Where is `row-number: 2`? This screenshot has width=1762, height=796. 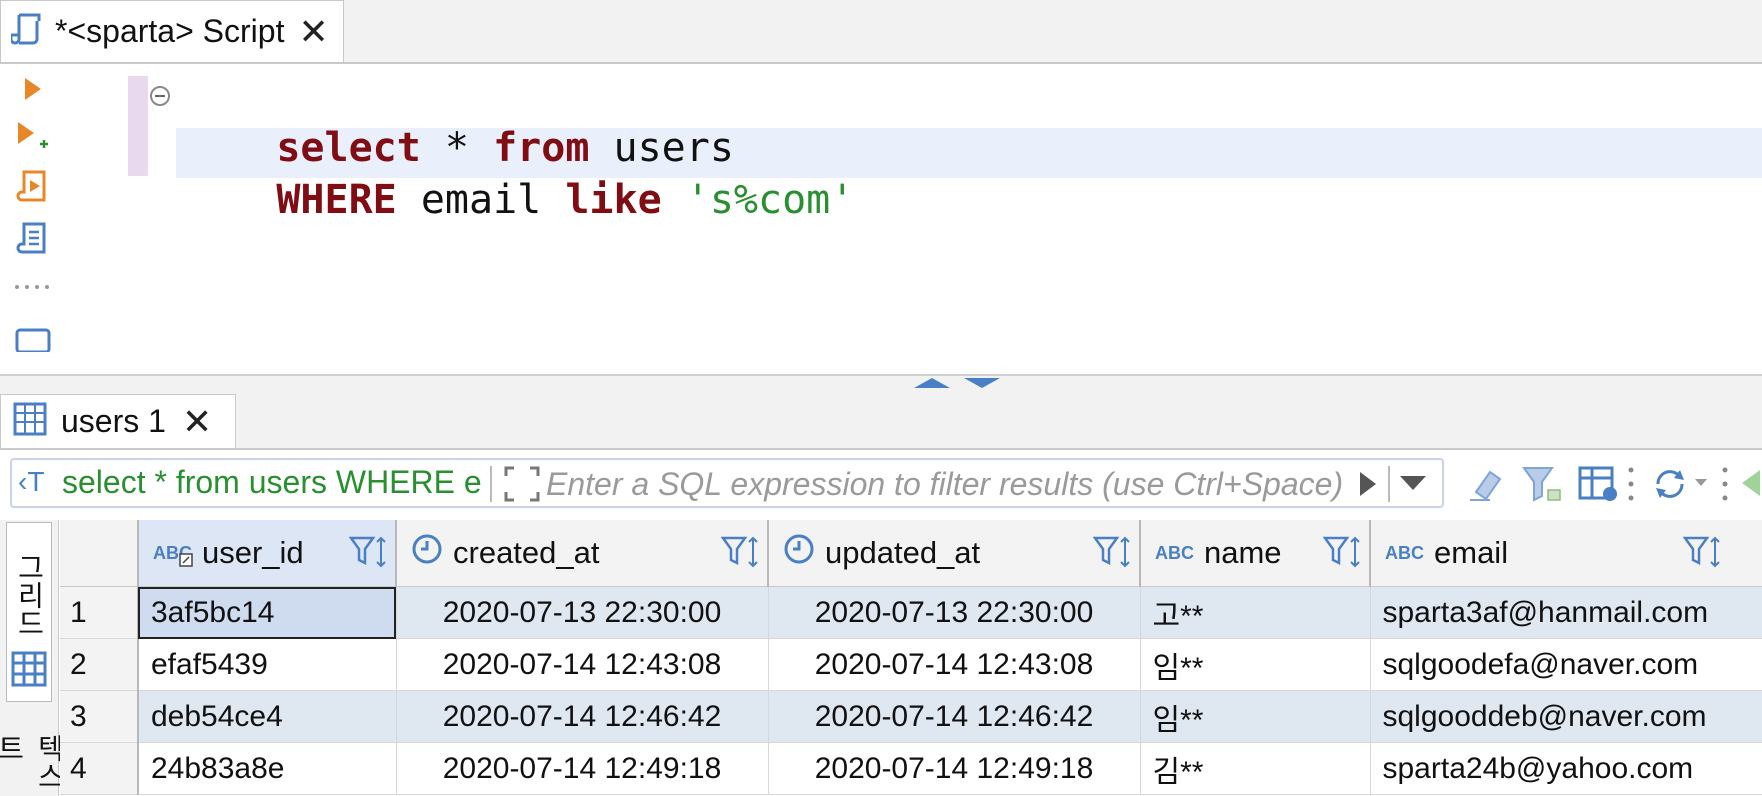 row-number: 2 is located at coordinates (99, 664).